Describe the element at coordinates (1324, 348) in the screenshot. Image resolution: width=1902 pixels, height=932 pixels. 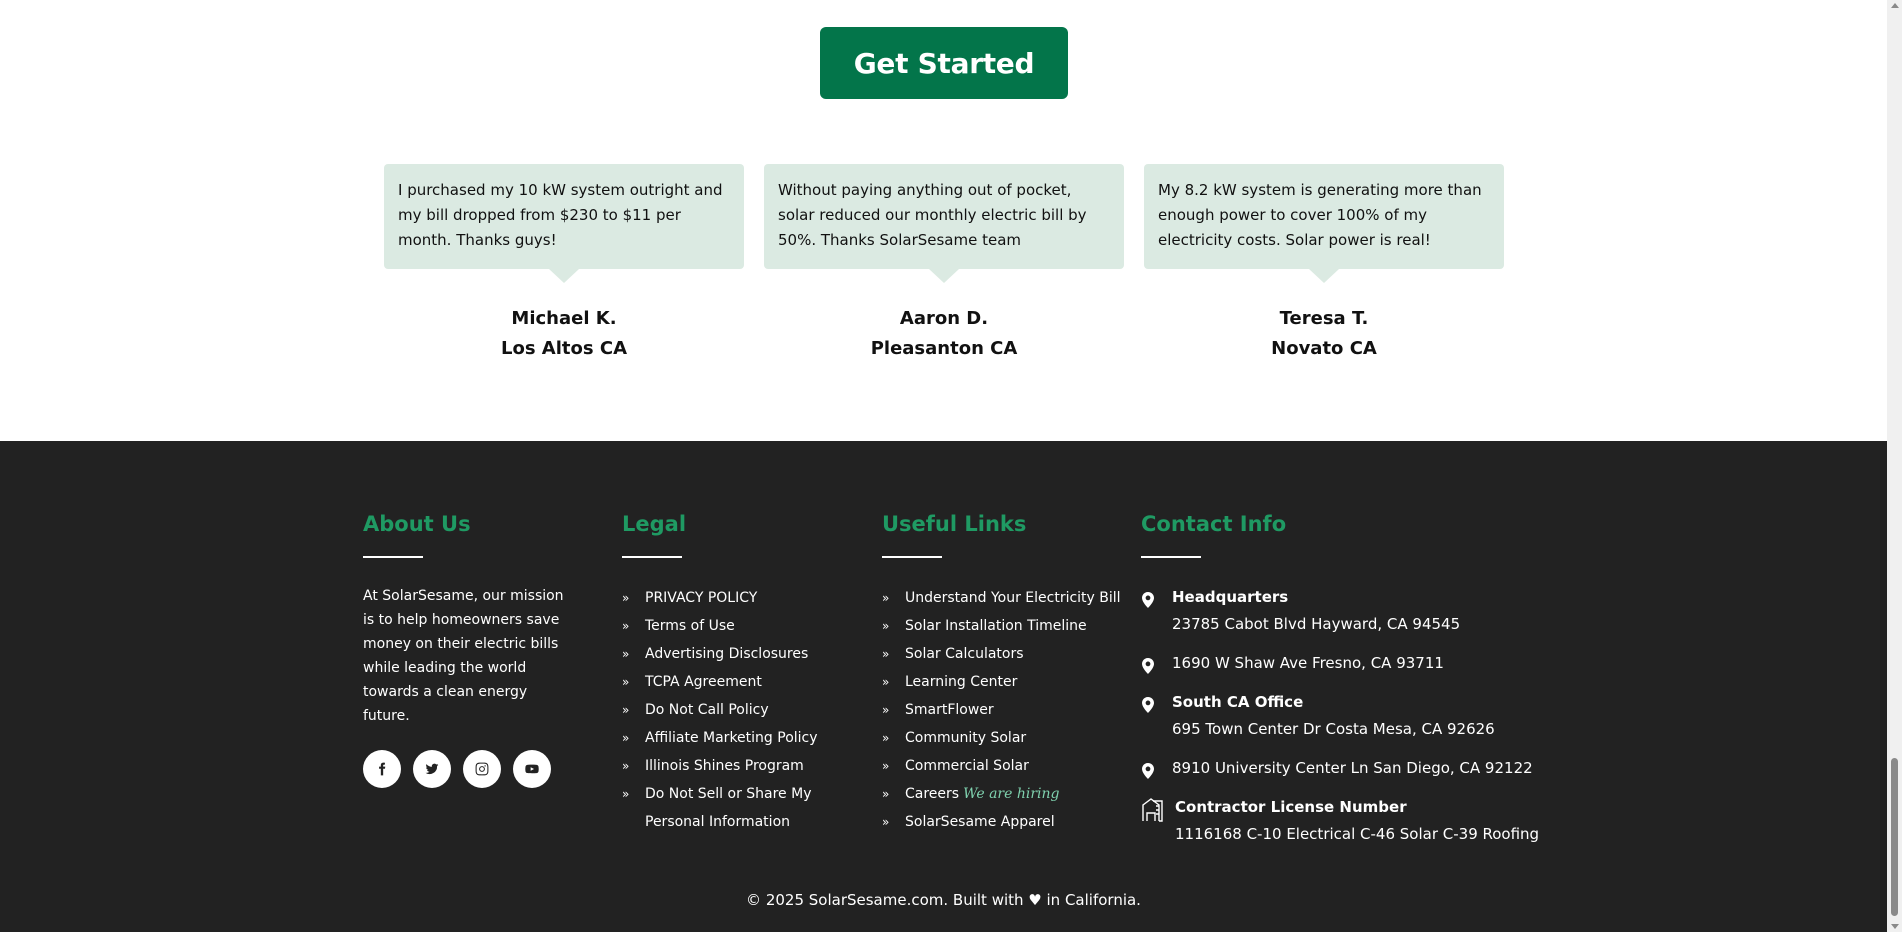
I see `testimonial-author-location: Novato CA` at that location.